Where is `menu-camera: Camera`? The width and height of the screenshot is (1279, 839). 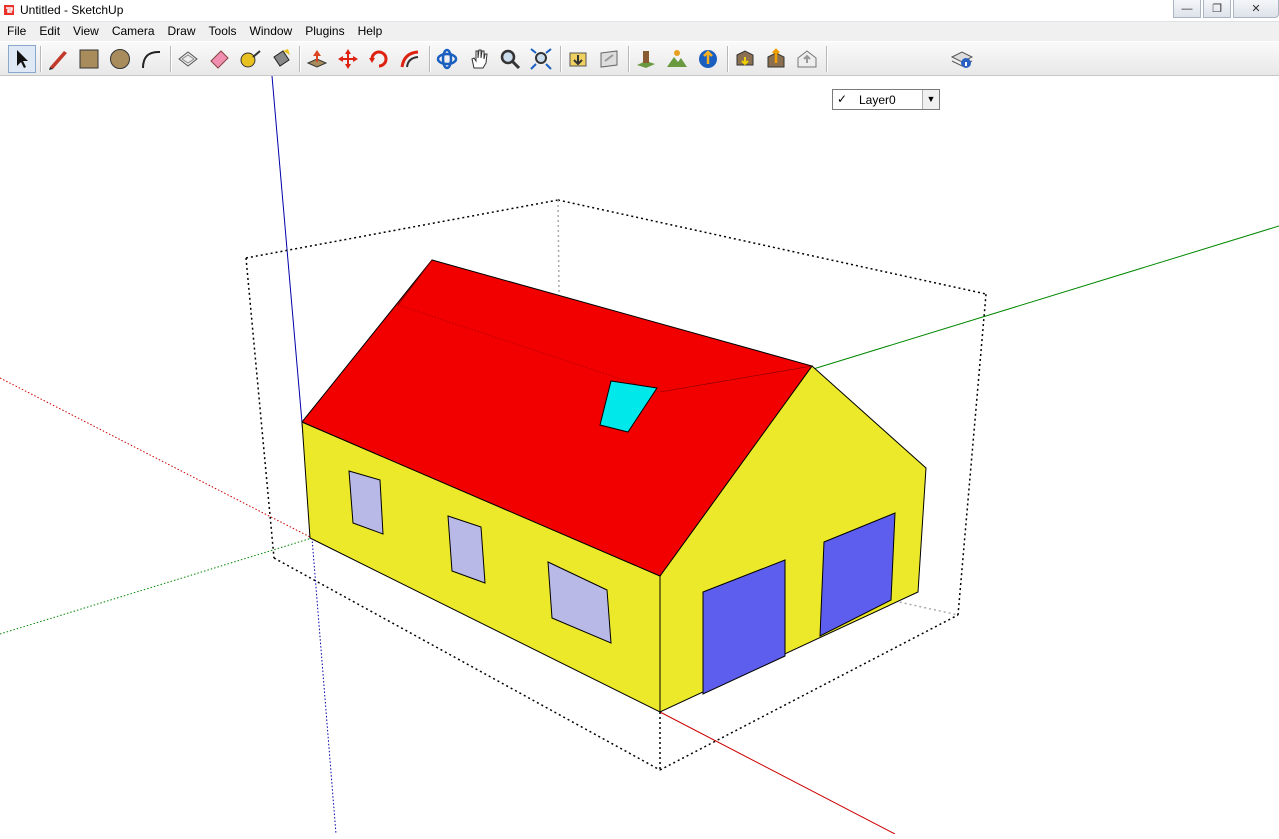
menu-camera: Camera is located at coordinates (133, 31).